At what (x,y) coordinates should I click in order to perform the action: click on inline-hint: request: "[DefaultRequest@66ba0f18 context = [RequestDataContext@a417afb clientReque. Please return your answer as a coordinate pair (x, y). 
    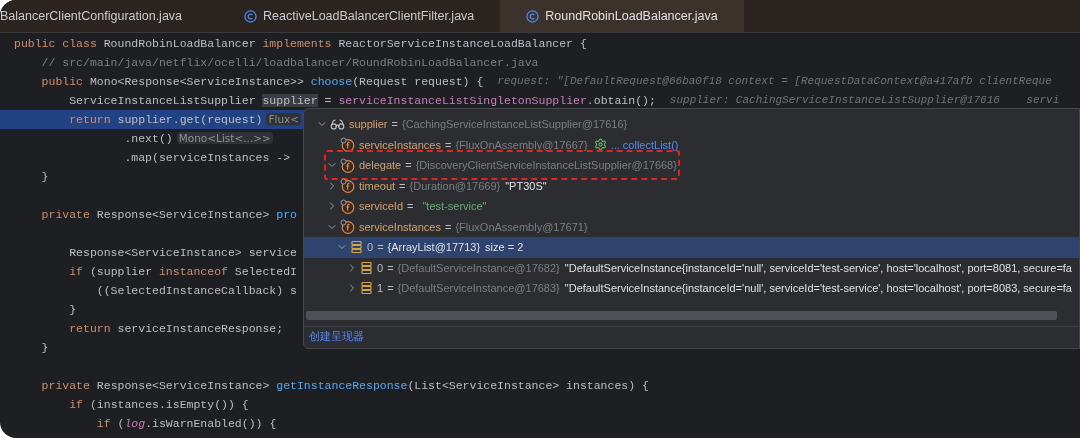
    Looking at the image, I should click on (774, 82).